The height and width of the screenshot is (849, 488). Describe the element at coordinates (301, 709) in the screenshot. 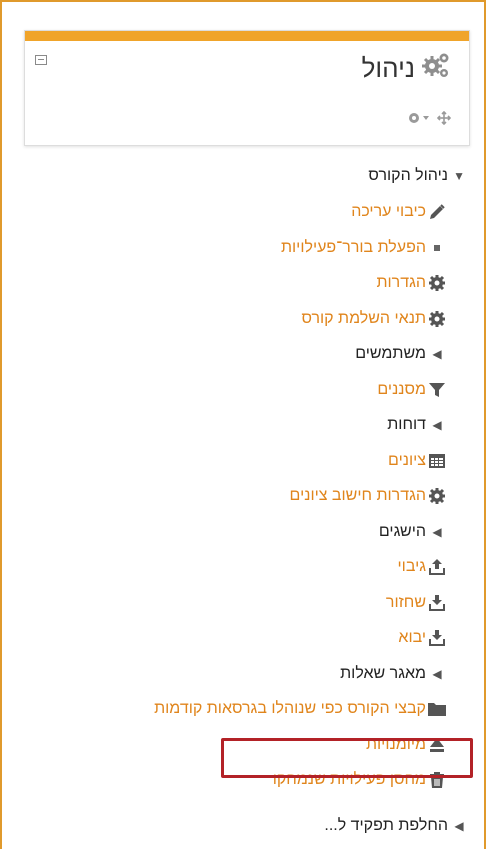

I see `tree-item-legacy-files: קבצי הקורס כפי שנוהלו בגרסאות קודמות` at that location.